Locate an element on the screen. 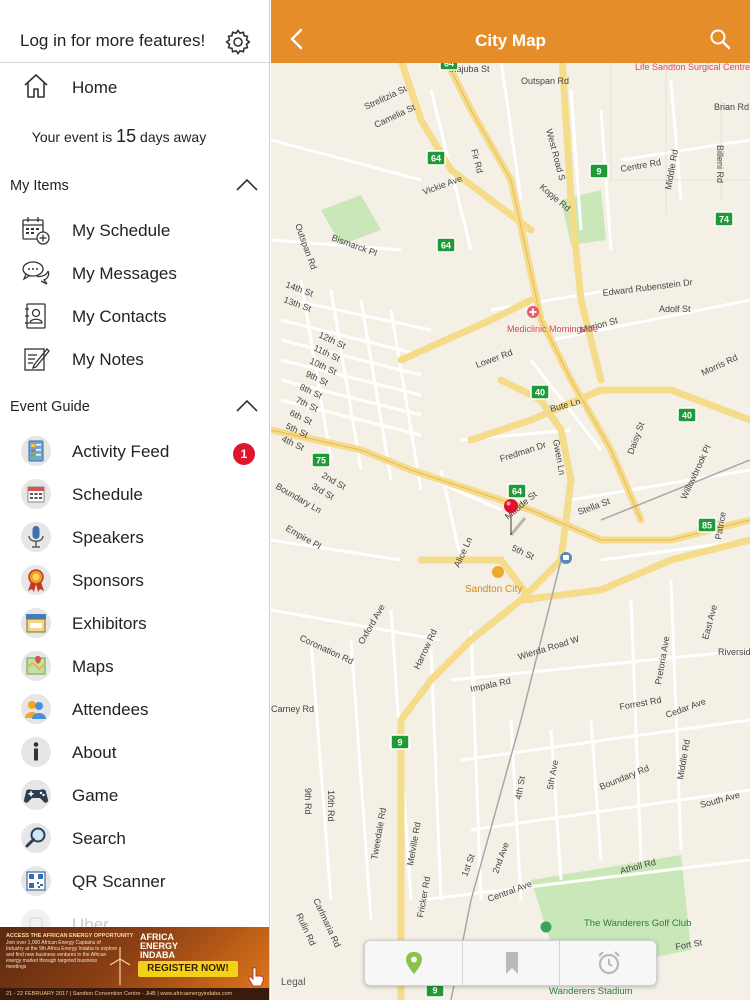 The image size is (750, 1000). menu-item-game: Game is located at coordinates (134, 797).